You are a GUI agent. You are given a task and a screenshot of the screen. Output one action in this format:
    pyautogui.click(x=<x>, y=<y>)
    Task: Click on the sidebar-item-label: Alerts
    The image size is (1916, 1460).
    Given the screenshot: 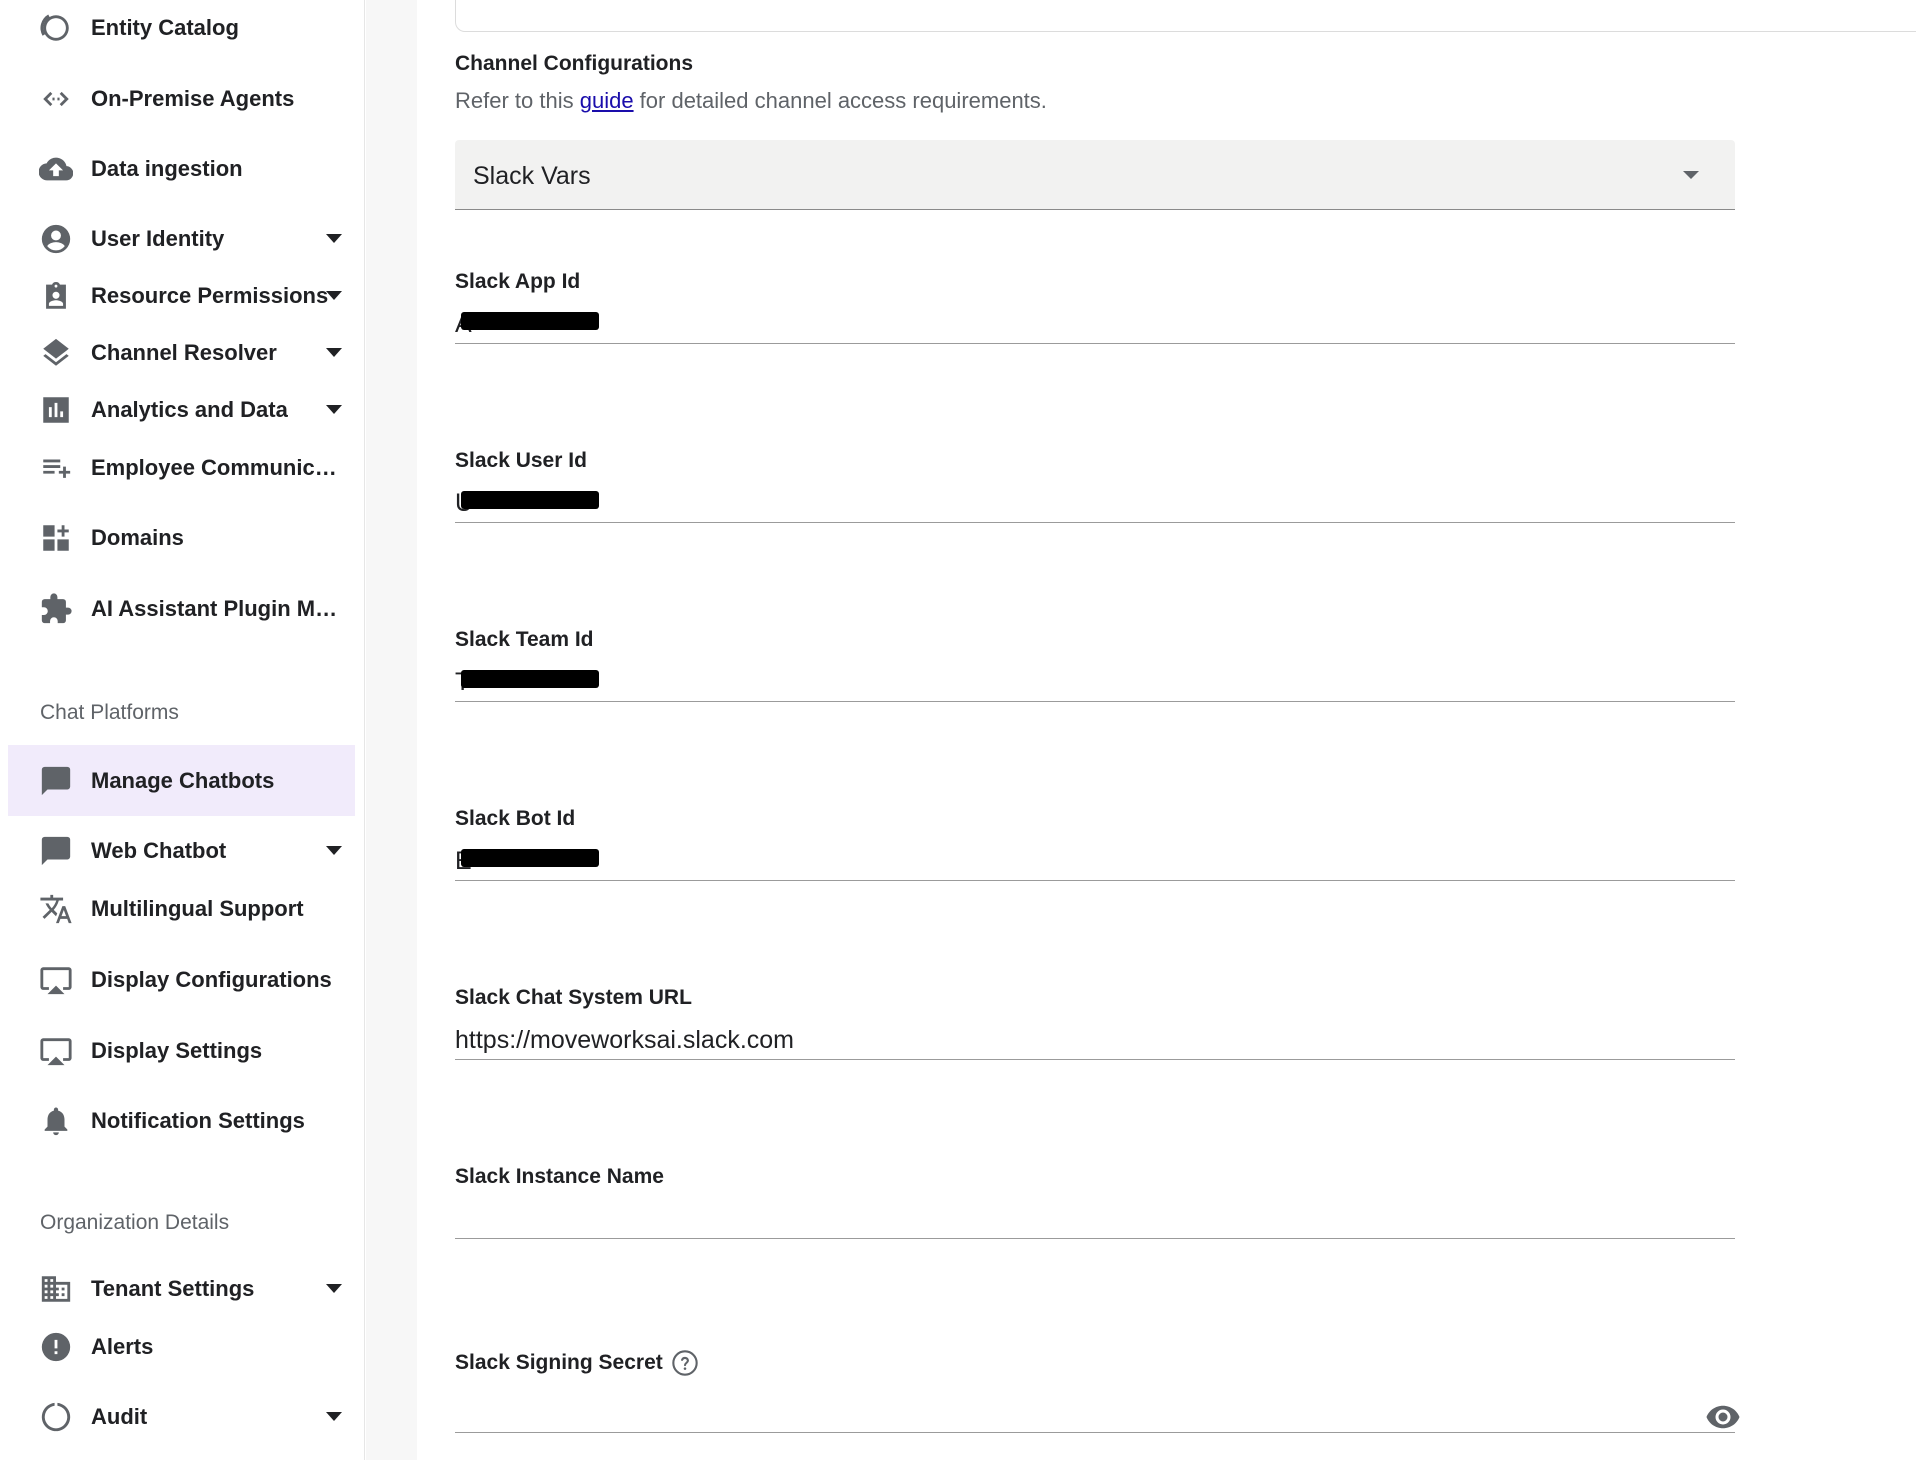 What is the action you would take?
    pyautogui.click(x=122, y=1346)
    